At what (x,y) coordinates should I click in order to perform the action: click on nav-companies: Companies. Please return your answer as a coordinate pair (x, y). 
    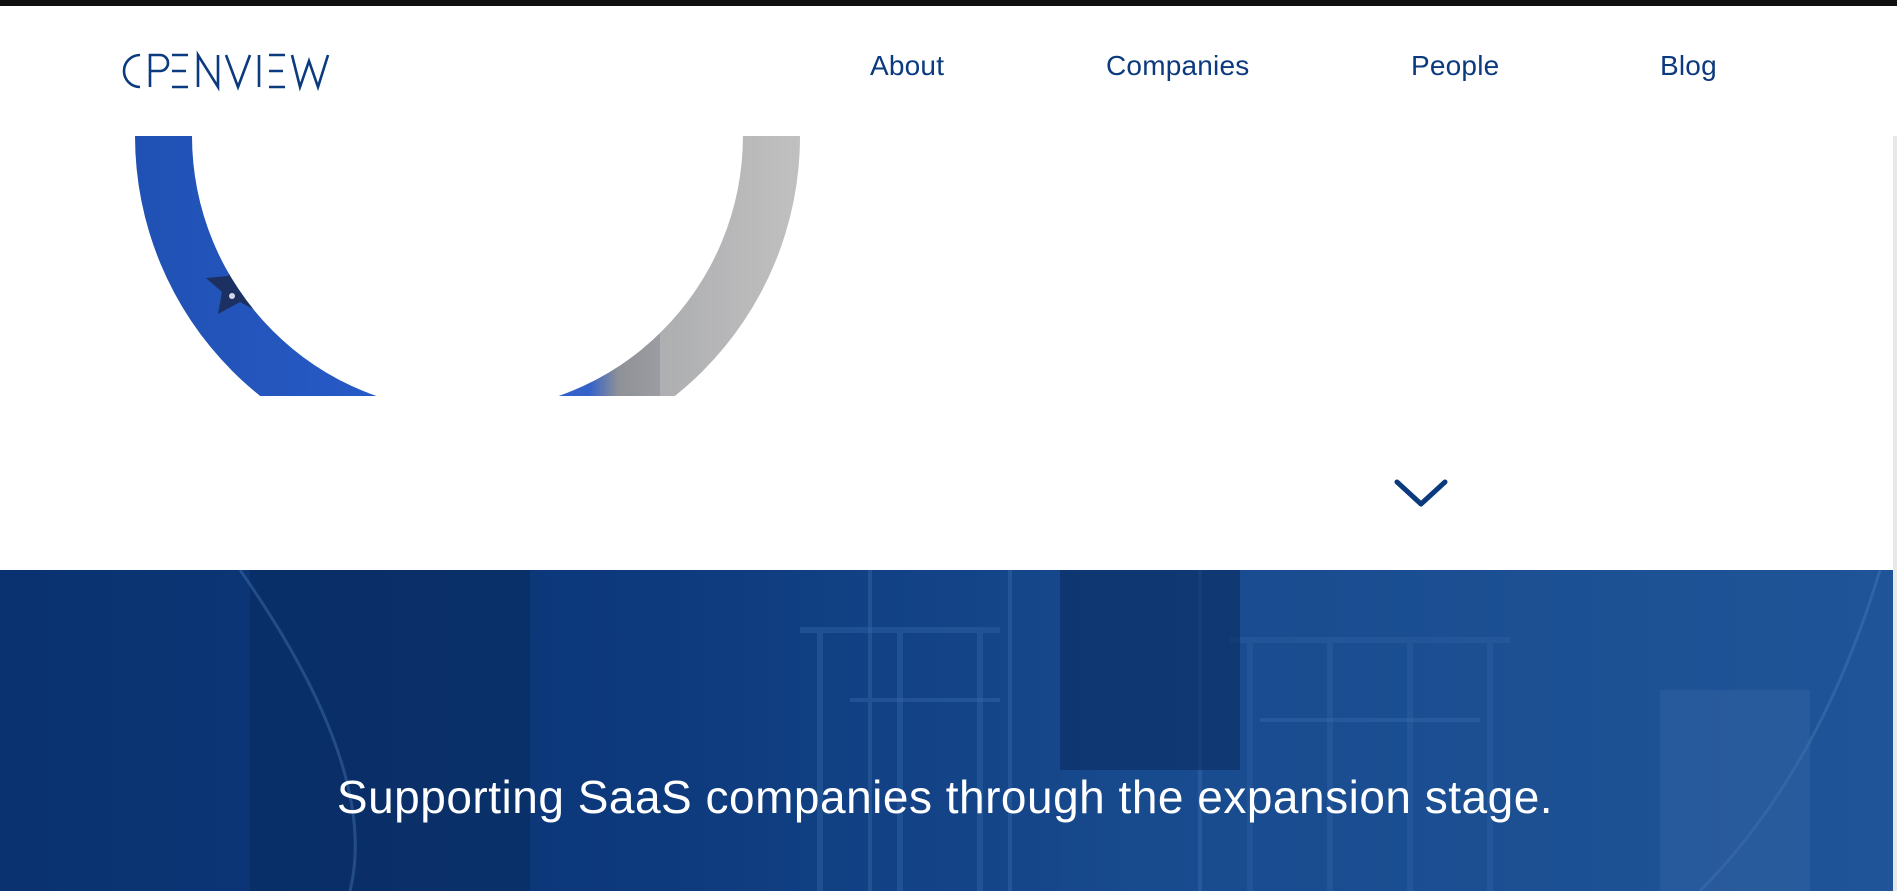
    Looking at the image, I should click on (1177, 66).